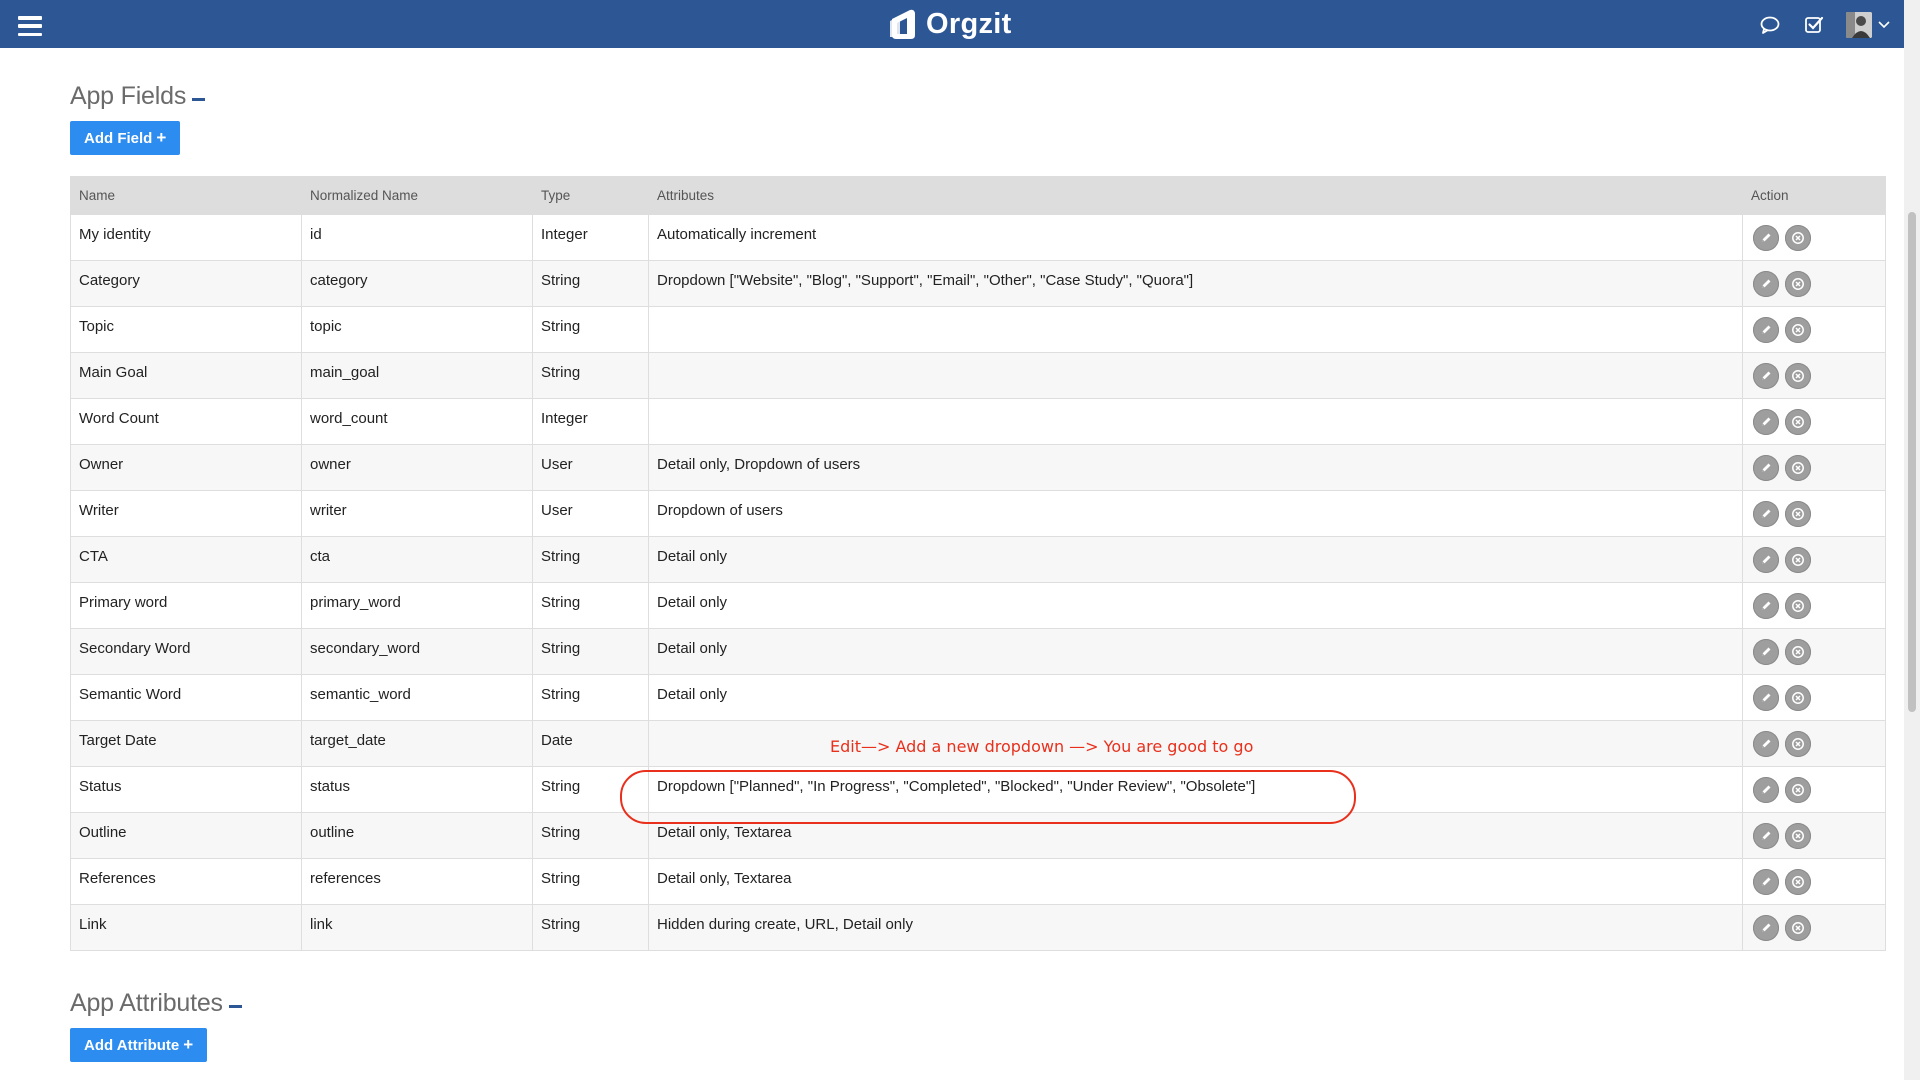 This screenshot has height=1080, width=1920. What do you see at coordinates (1195, 927) in the screenshot?
I see `cell-attributes: Hidden during create, URL, Detail only` at bounding box center [1195, 927].